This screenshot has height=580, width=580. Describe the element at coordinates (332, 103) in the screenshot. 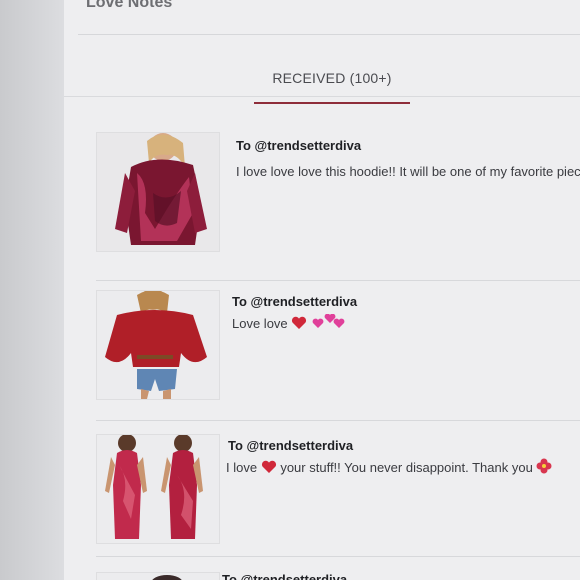

I see `active-tab-indicator` at that location.